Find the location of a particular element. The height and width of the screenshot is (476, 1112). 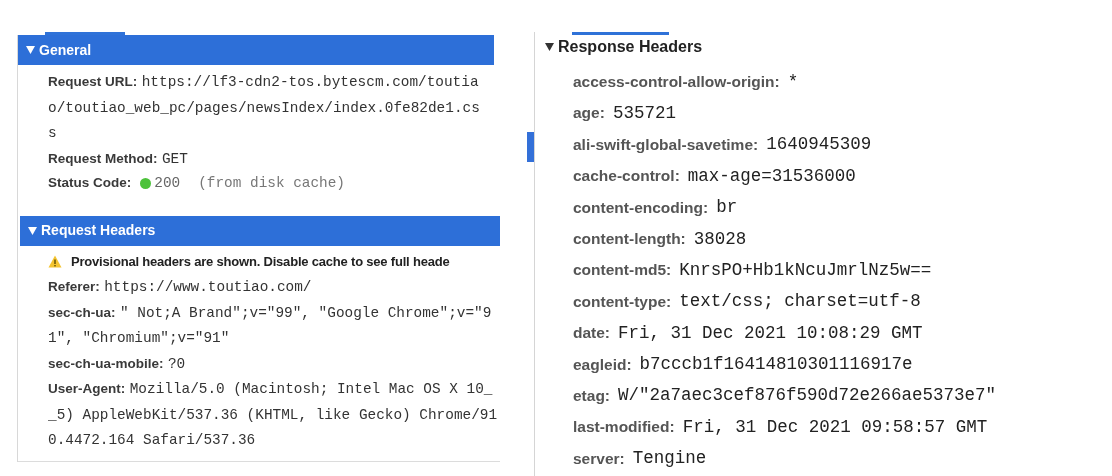

header-name: content-encoding: is located at coordinates (641, 207).